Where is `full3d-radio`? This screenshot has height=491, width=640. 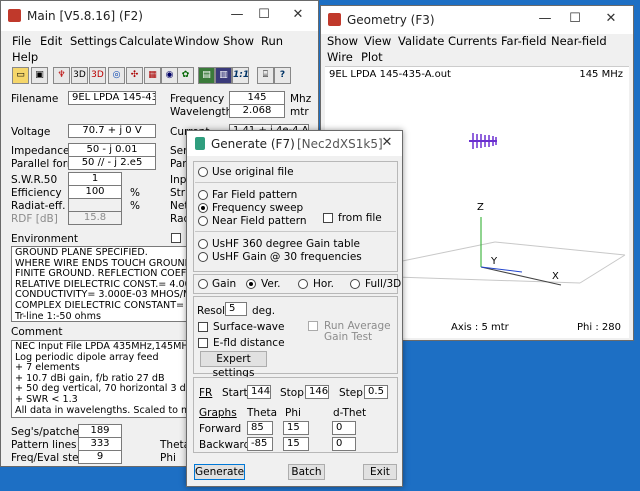
full3d-radio is located at coordinates (355, 284).